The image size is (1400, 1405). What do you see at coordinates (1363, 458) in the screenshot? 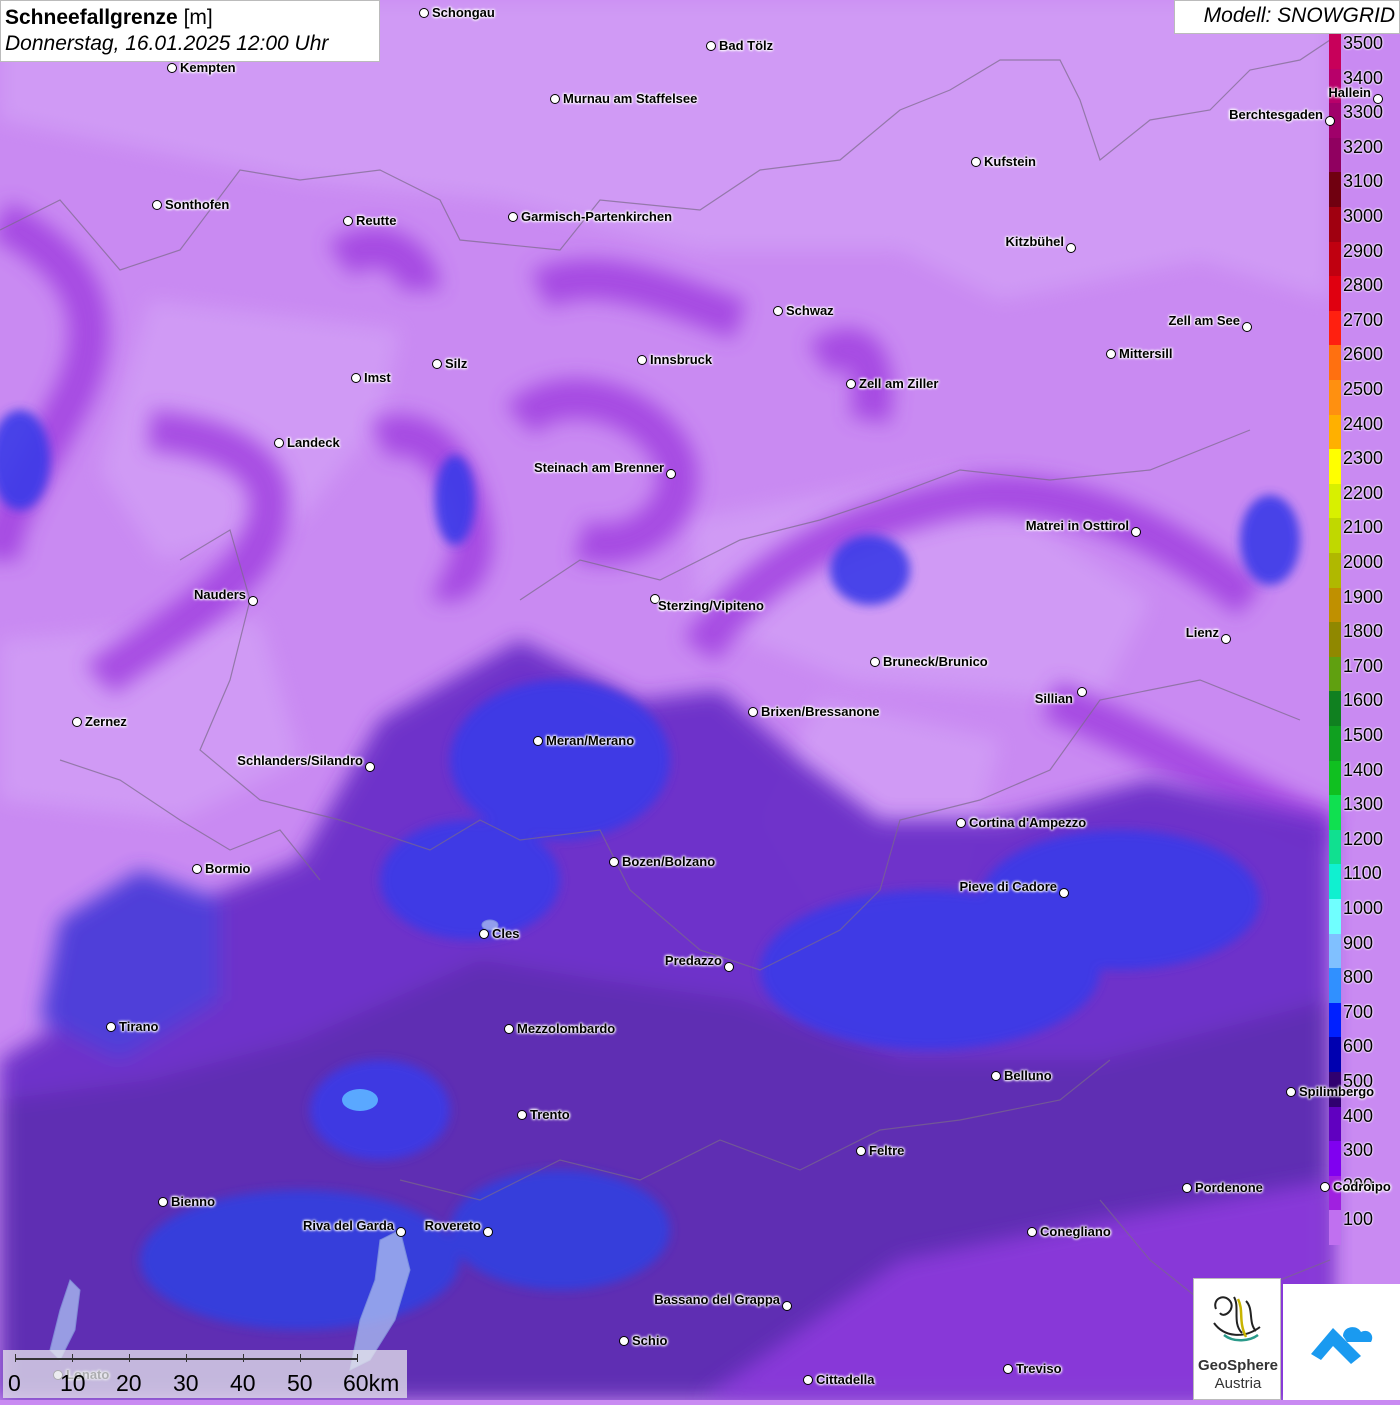
I see `legend-label: 2300` at bounding box center [1363, 458].